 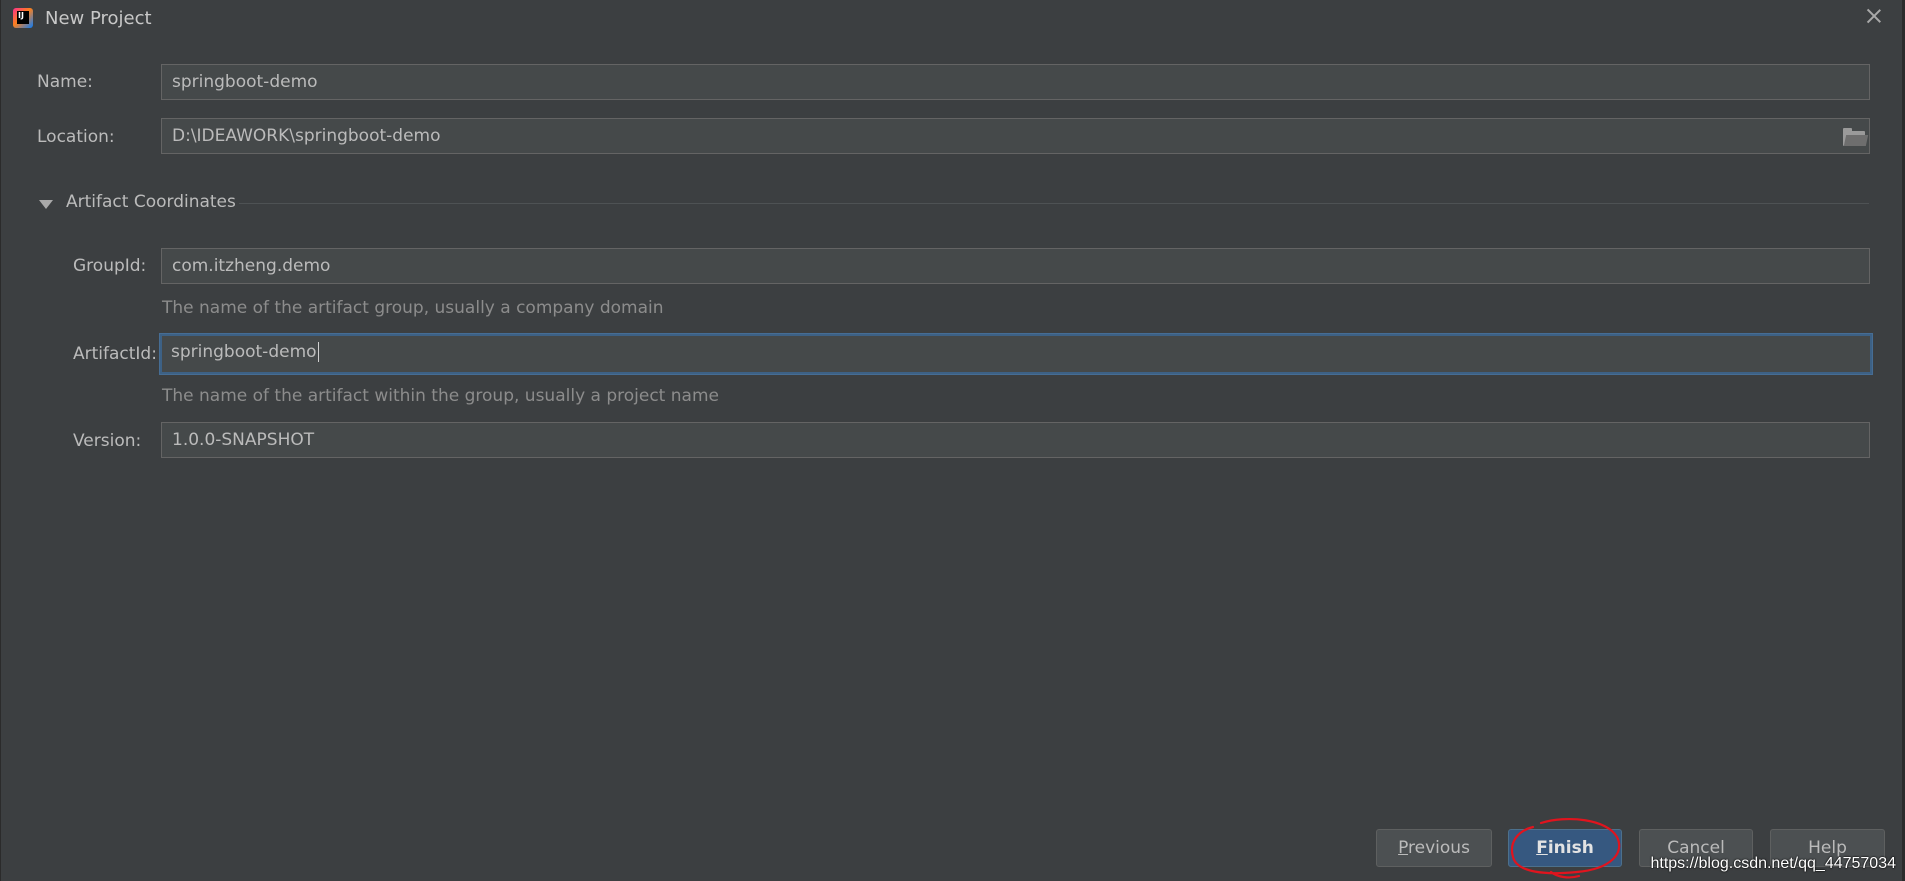 What do you see at coordinates (1434, 848) in the screenshot?
I see `previous-button: Previous` at bounding box center [1434, 848].